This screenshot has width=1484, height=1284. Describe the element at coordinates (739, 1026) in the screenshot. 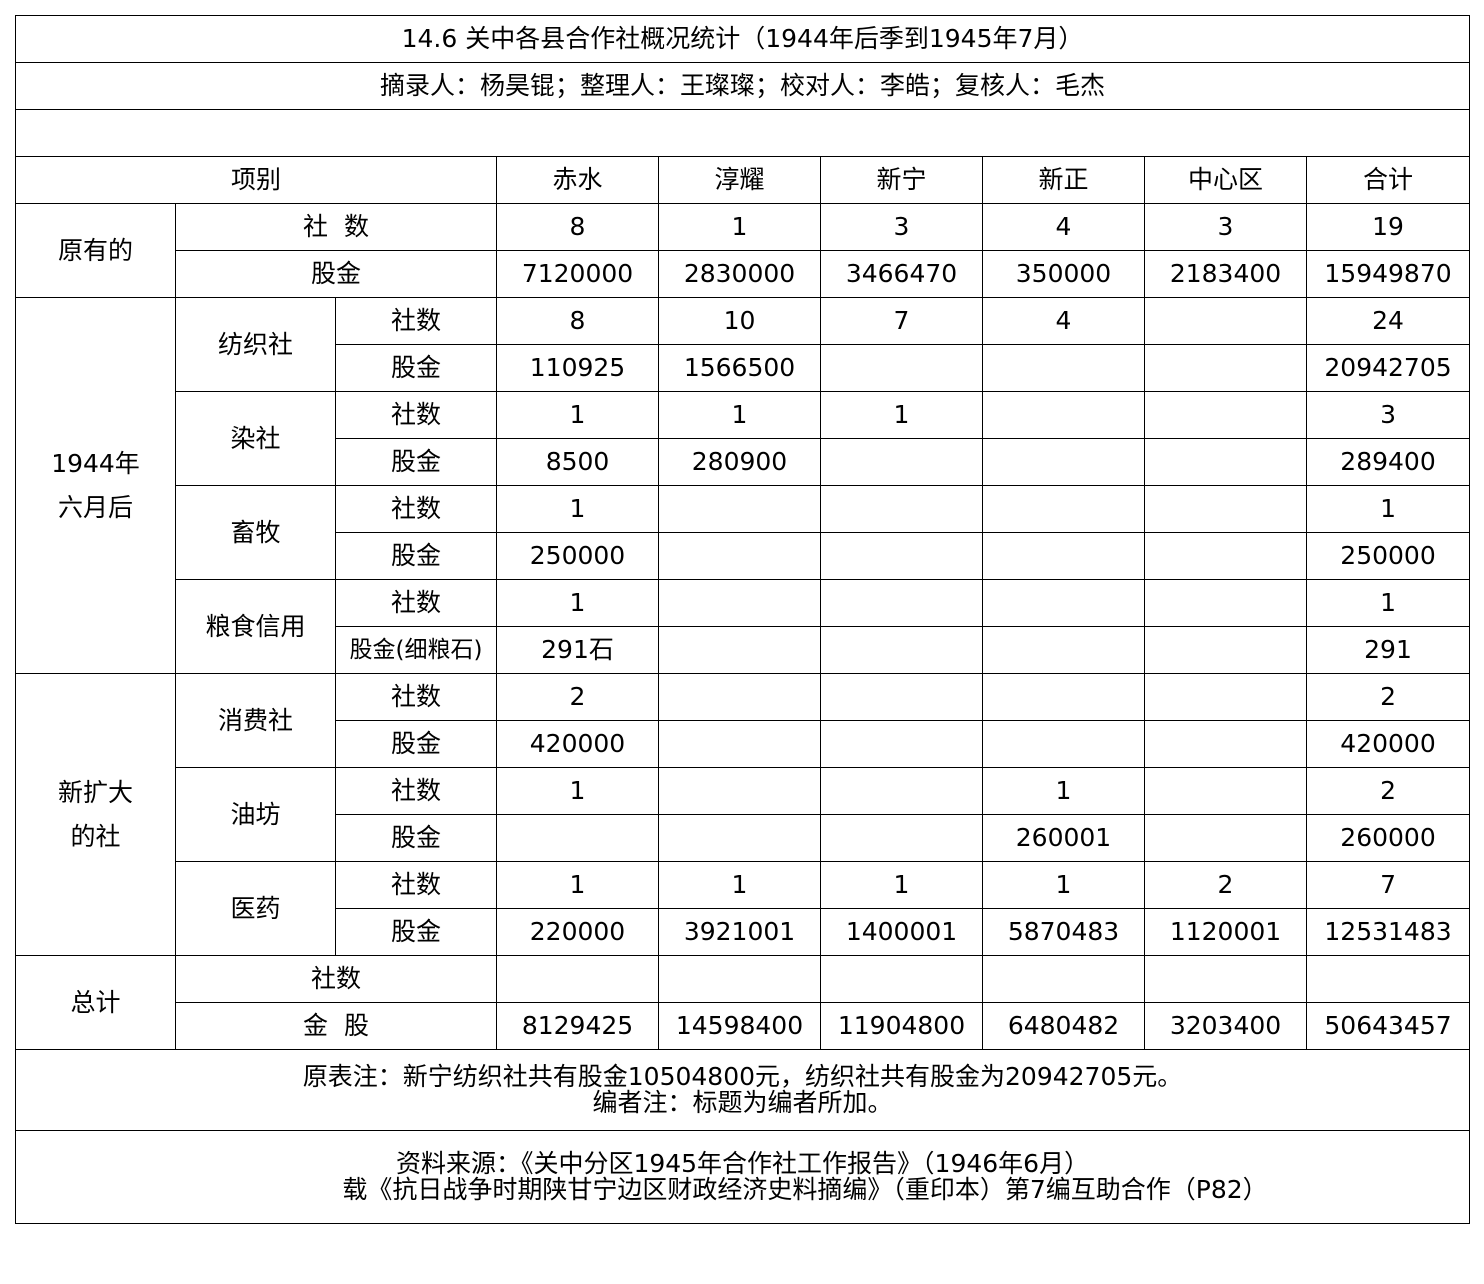

I see `data-cell: 14598400` at that location.